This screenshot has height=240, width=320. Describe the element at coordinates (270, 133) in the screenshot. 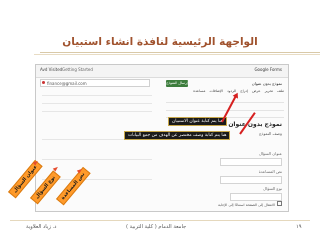

I see `form-description: وصف النموذج` at that location.